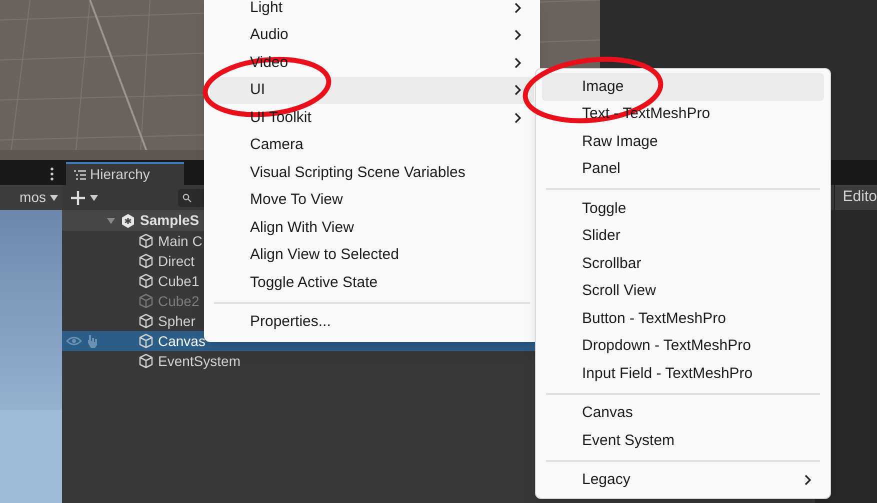 The width and height of the screenshot is (877, 503). What do you see at coordinates (176, 261) in the screenshot?
I see `item-label: Direct` at bounding box center [176, 261].